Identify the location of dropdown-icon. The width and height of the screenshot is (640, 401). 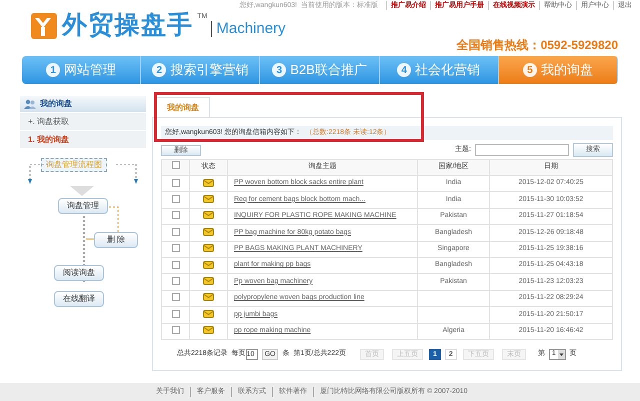
(561, 354).